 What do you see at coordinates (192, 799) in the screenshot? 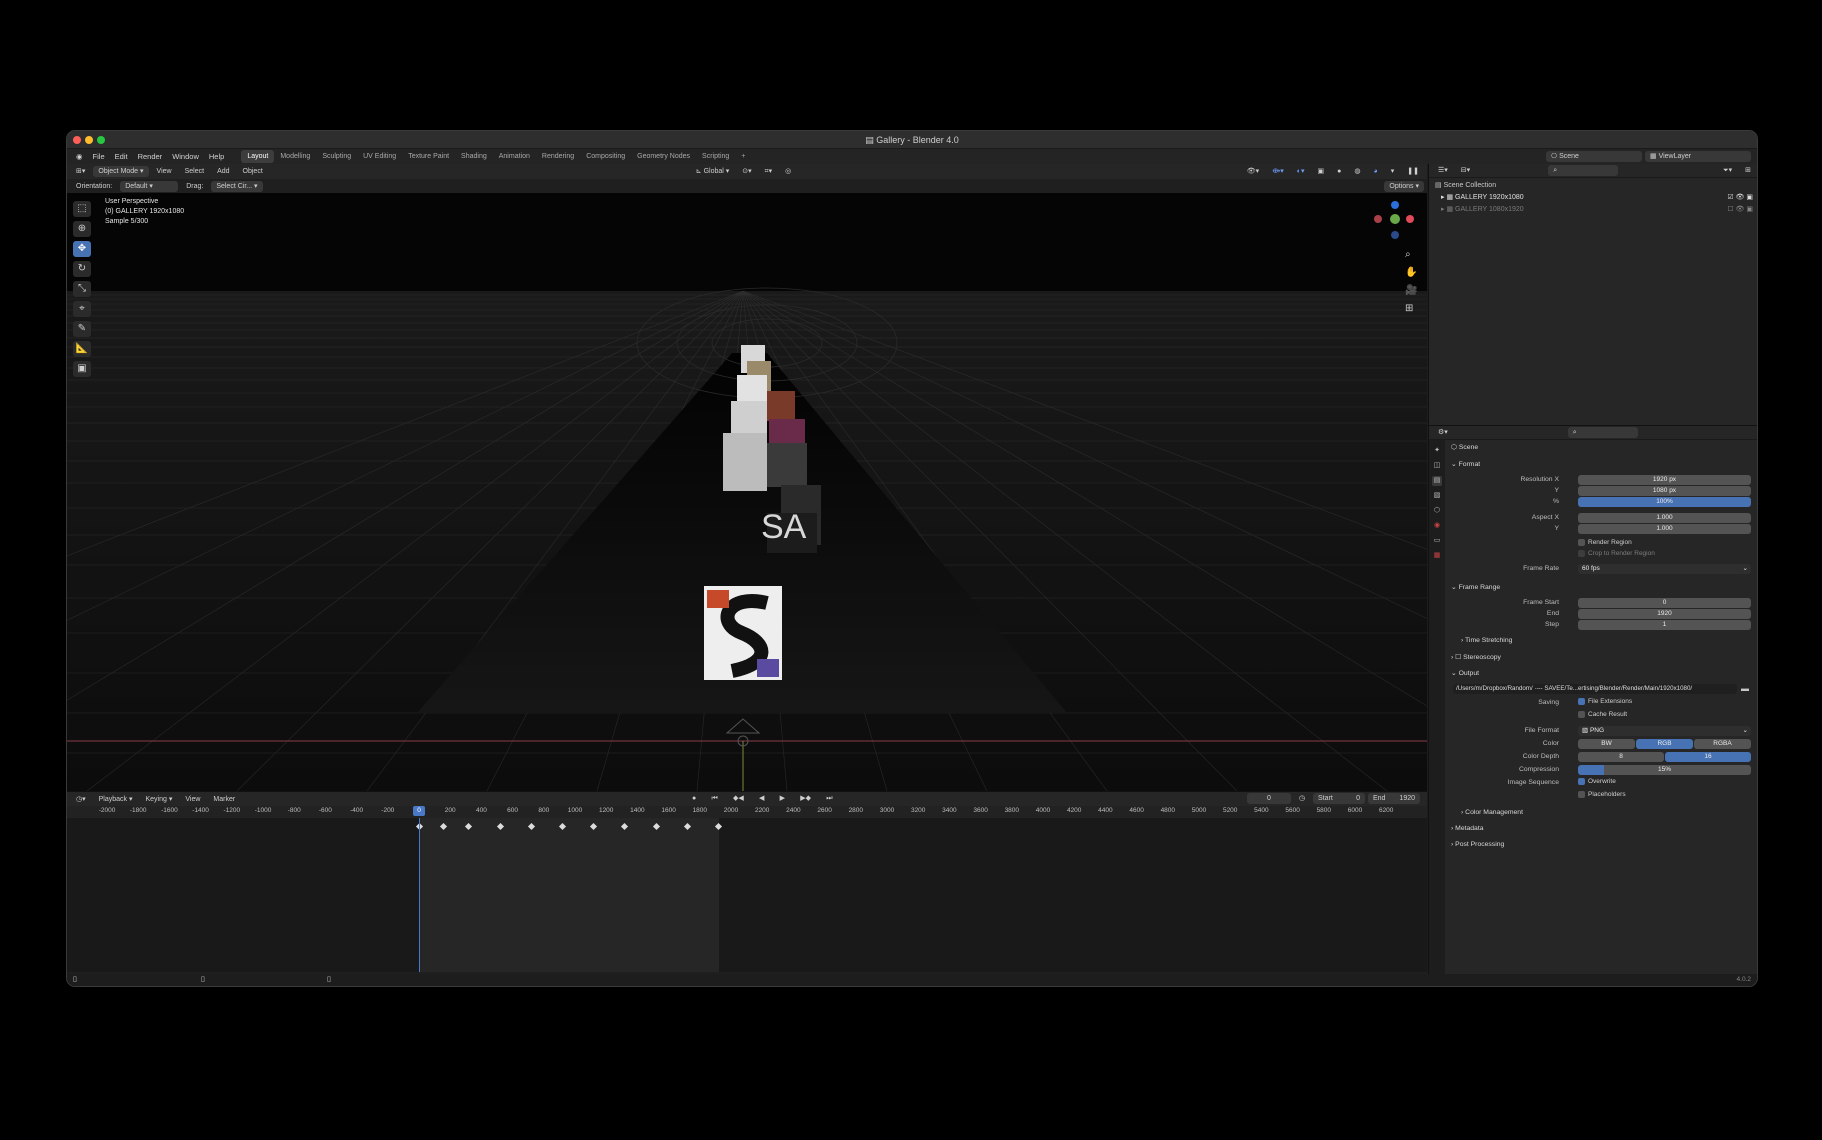
I see `timeline-view-menu: View` at bounding box center [192, 799].